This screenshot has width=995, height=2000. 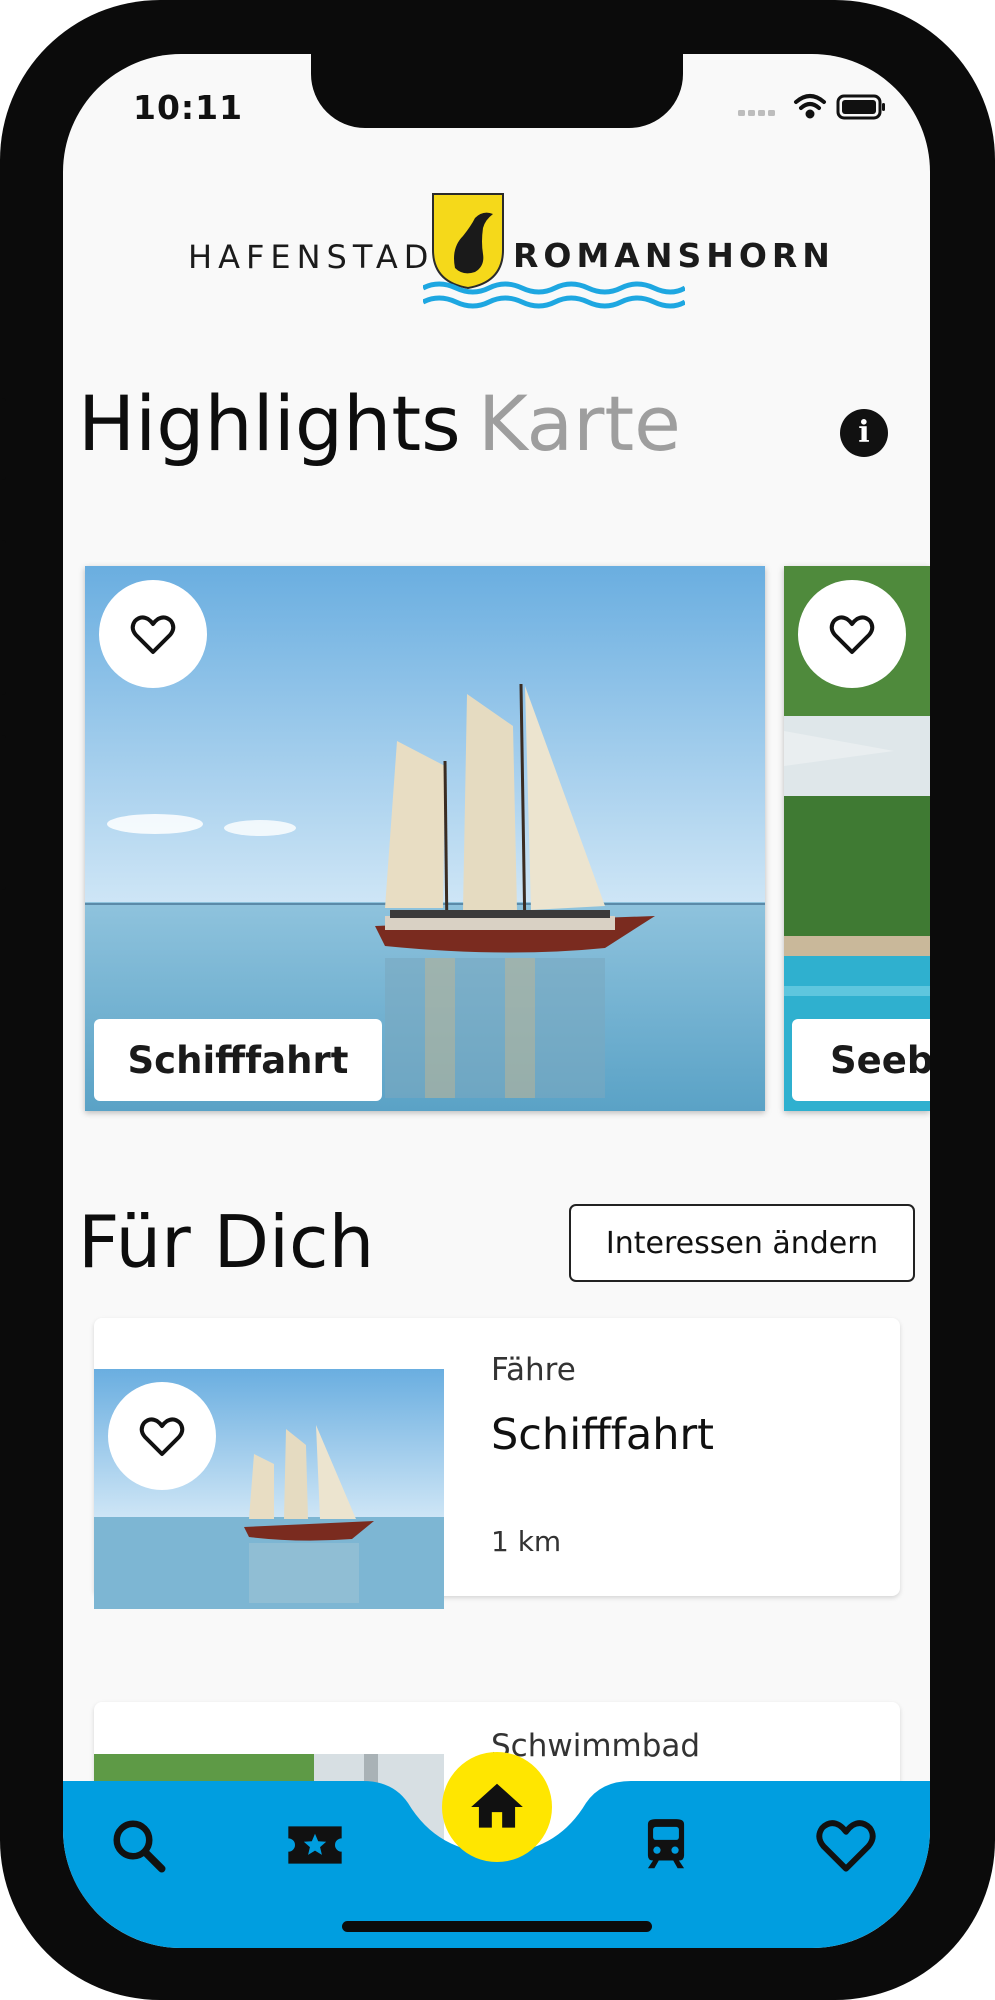 I want to click on signal-icon, so click(x=756, y=113).